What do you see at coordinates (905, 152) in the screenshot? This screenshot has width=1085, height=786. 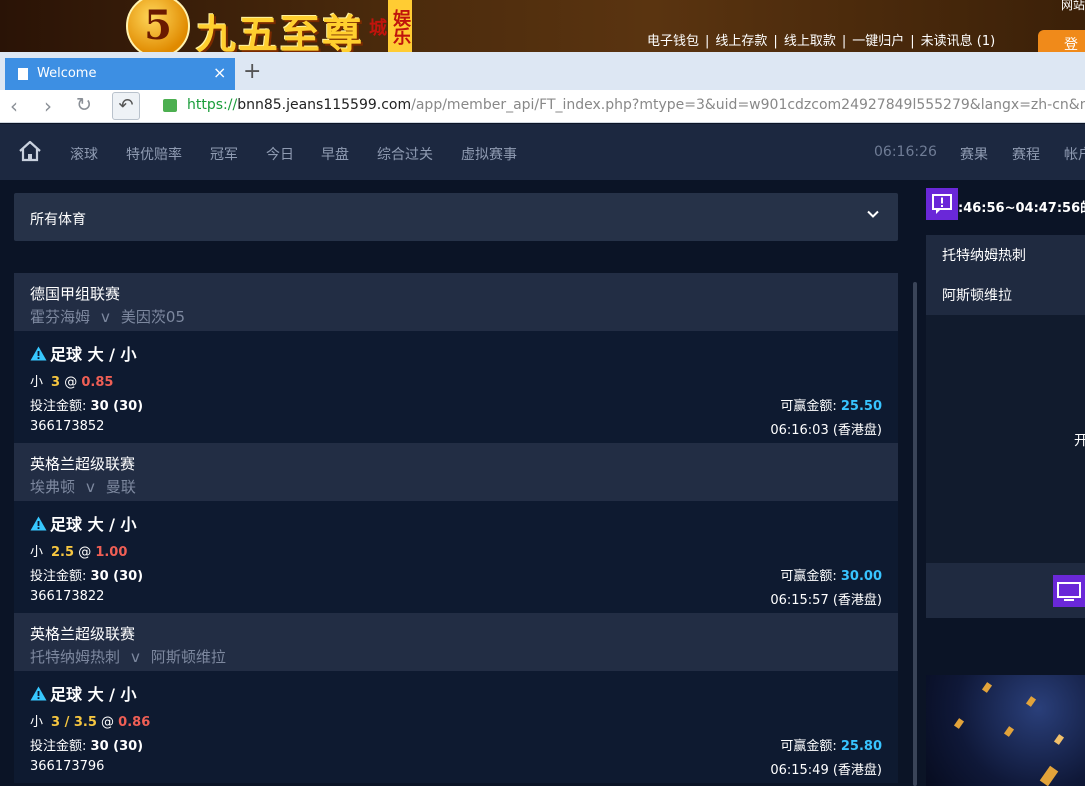 I see `clock: 06:16:26` at bounding box center [905, 152].